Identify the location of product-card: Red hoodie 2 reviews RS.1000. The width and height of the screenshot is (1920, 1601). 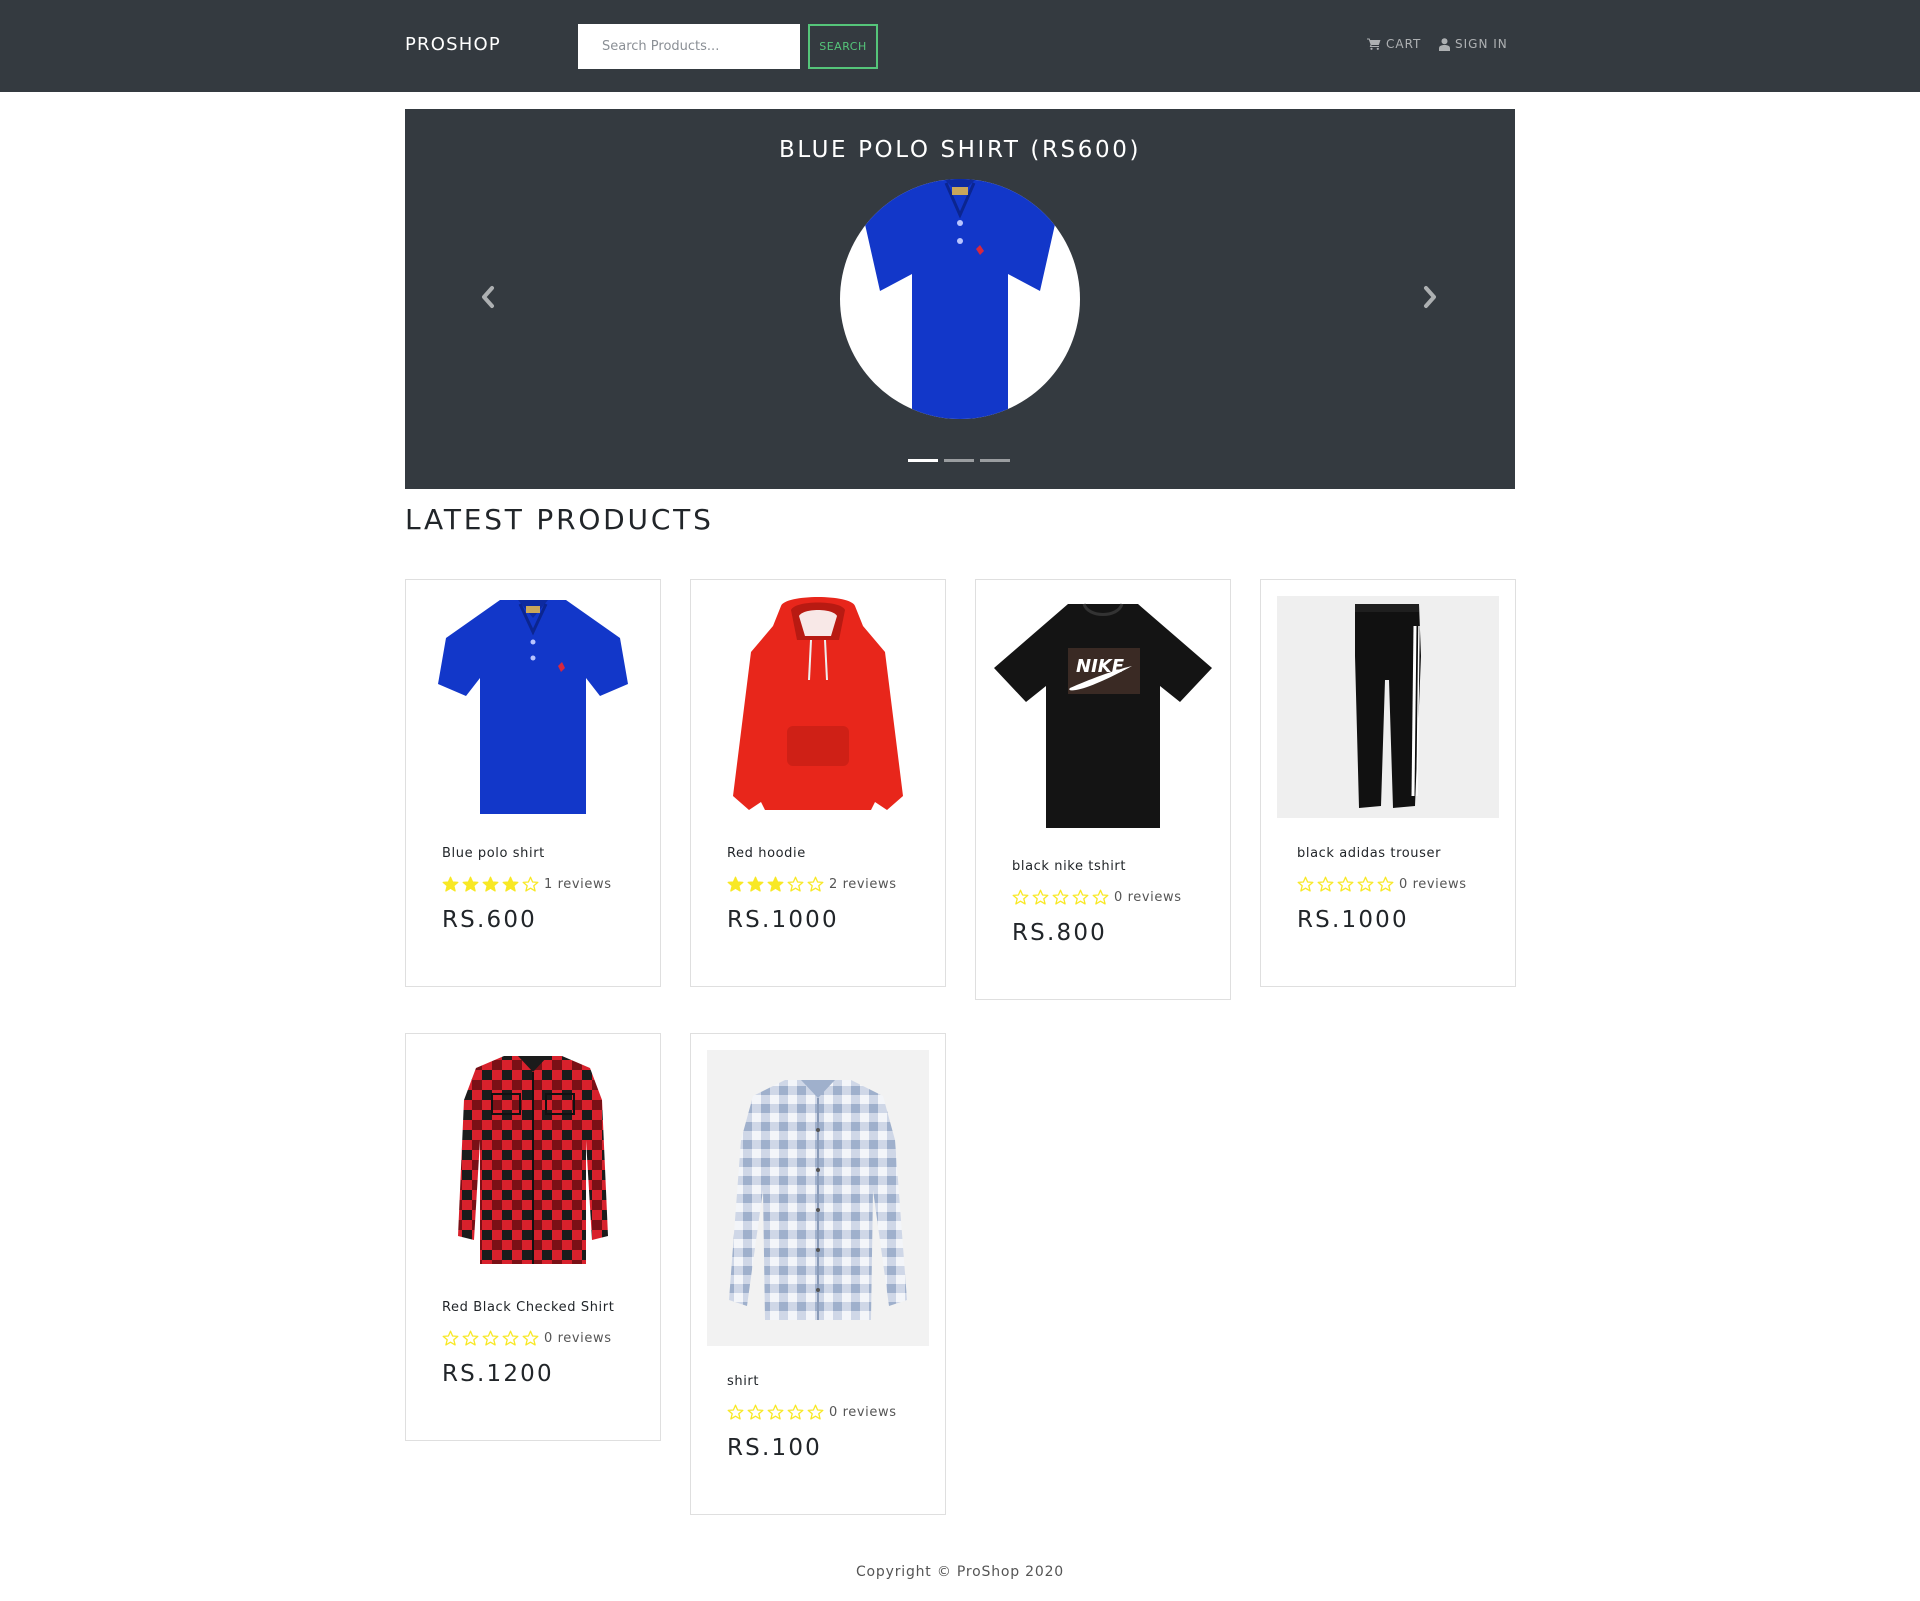
(818, 783).